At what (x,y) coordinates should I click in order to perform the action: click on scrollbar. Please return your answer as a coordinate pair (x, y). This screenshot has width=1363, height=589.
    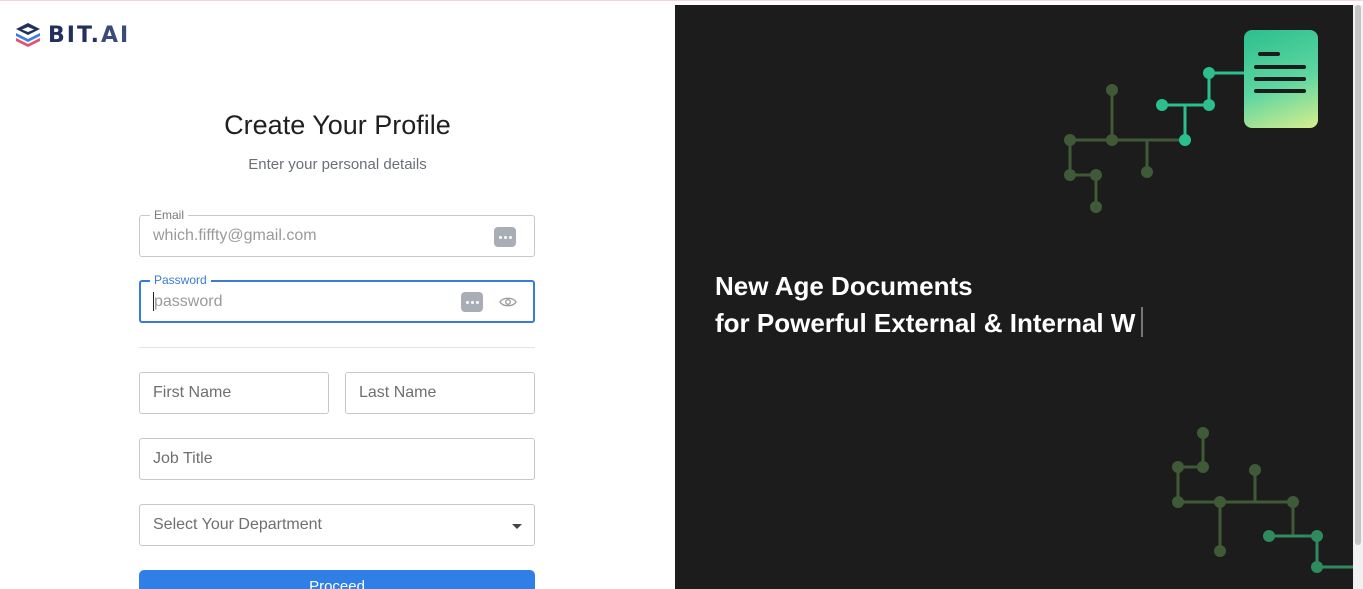
    Looking at the image, I should click on (1358, 297).